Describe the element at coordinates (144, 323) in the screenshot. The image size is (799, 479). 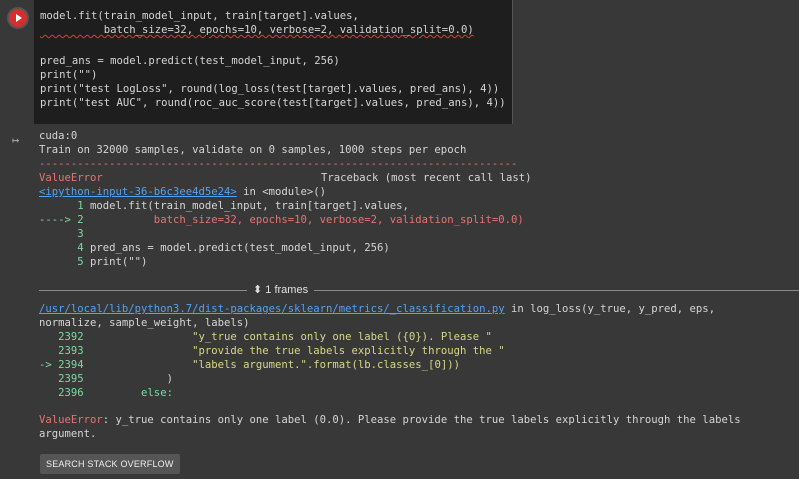
I see `library-location-cont: normalize, sample_weight, labels)` at that location.